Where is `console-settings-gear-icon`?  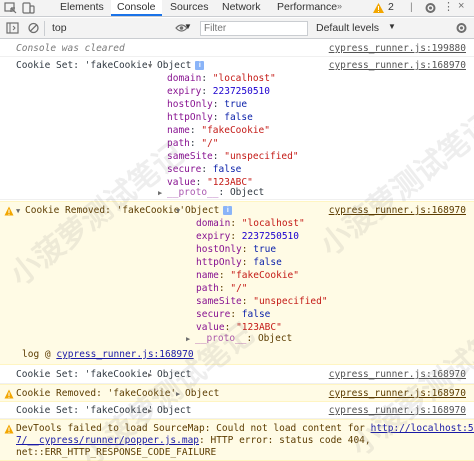
console-settings-gear-icon is located at coordinates (461, 28).